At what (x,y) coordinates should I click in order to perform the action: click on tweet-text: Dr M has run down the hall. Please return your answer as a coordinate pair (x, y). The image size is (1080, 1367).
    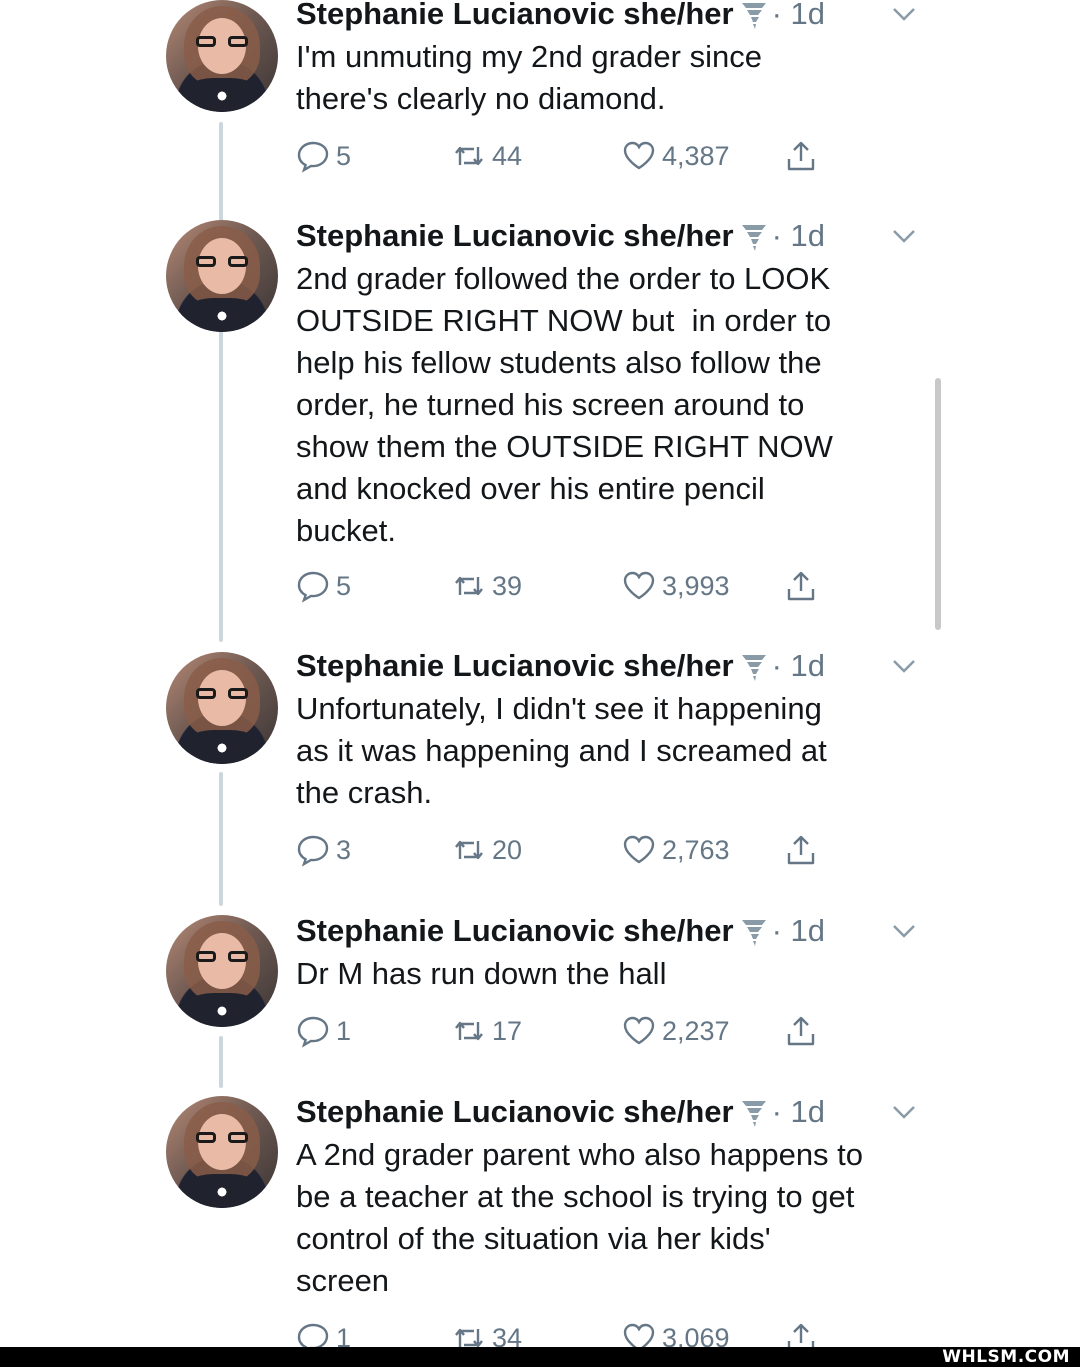
    Looking at the image, I should click on (481, 973).